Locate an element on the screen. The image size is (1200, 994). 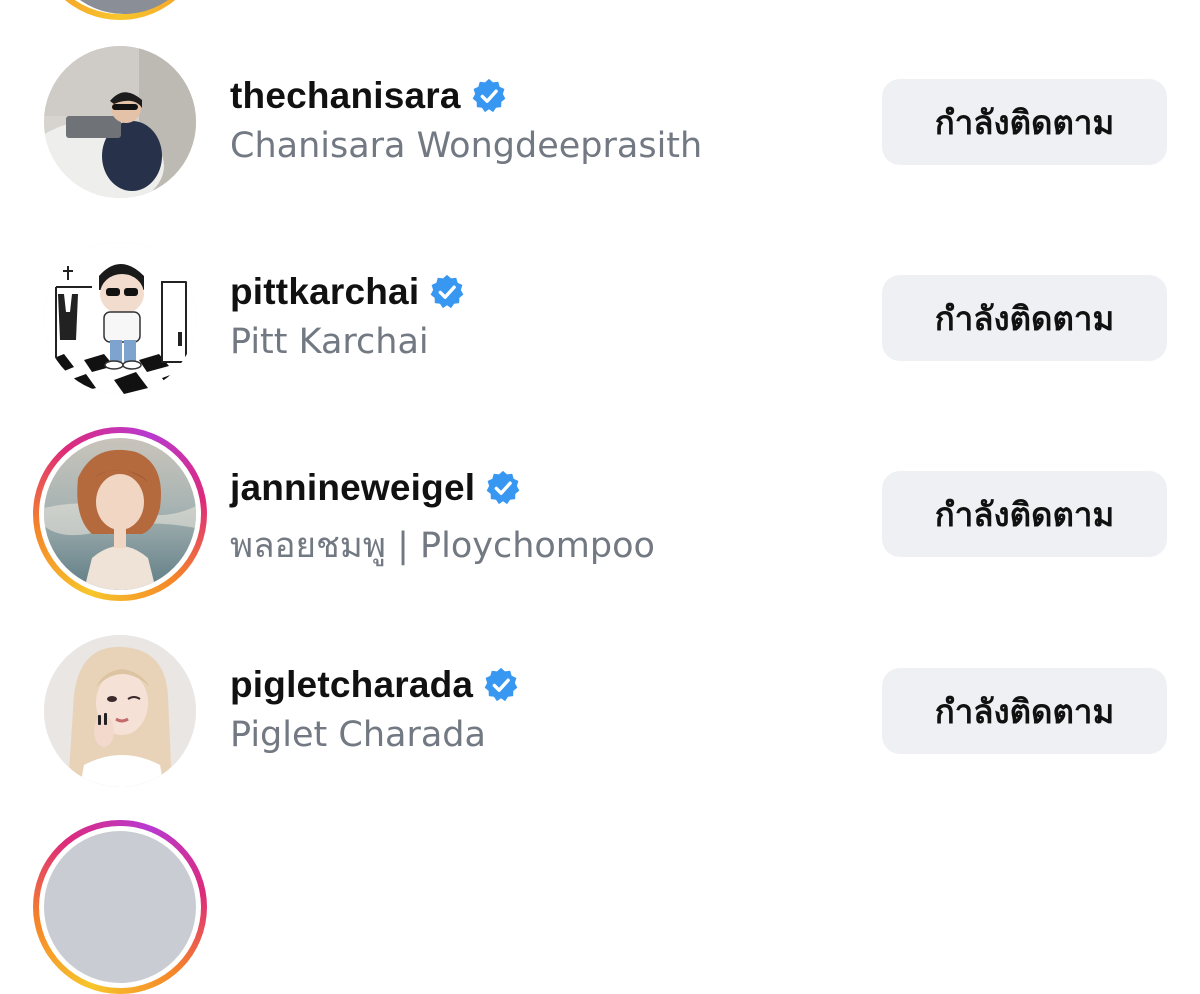
username: pittkarchai is located at coordinates (324, 292).